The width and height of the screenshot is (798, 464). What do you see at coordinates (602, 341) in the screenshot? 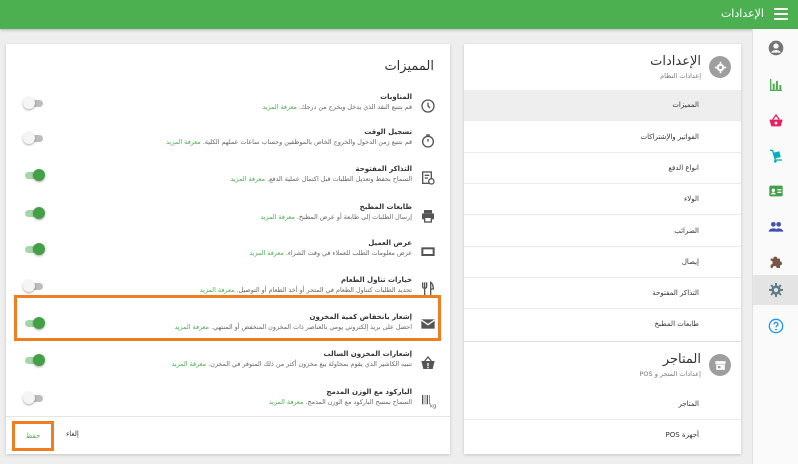
I see `section-divider` at bounding box center [602, 341].